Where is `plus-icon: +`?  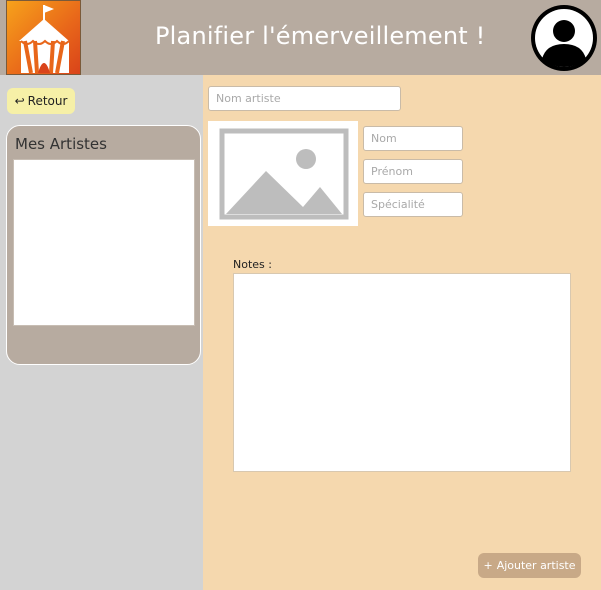 plus-icon: + is located at coordinates (488, 565).